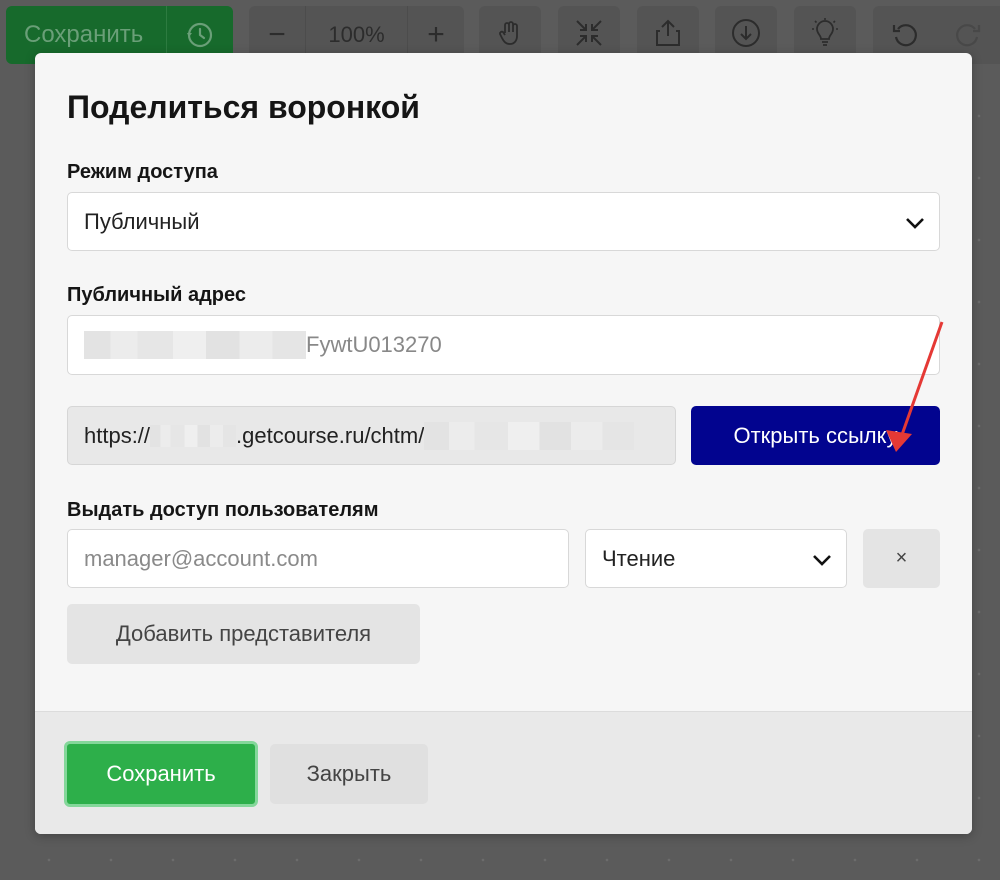 This screenshot has width=1000, height=880. Describe the element at coordinates (668, 35) in the screenshot. I see `share-icon` at that location.